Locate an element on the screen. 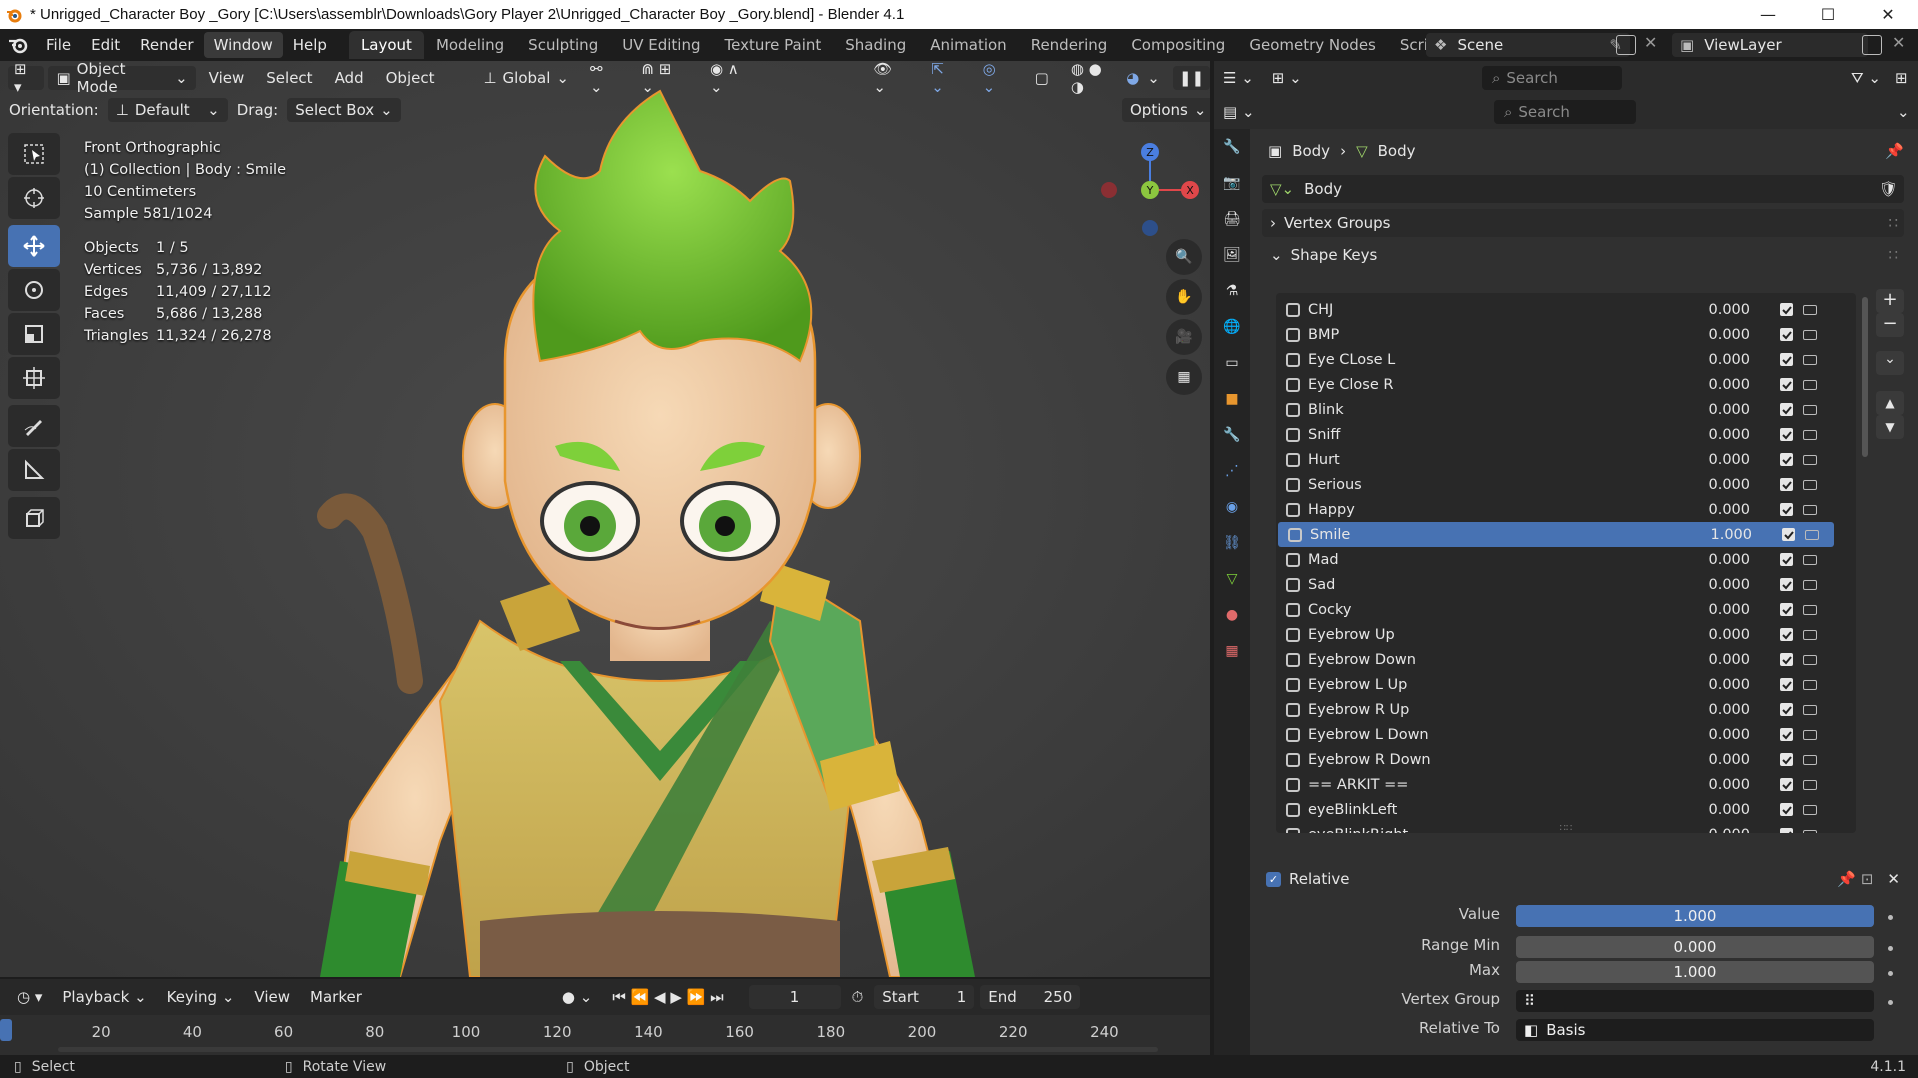  pivot-icon: ⚯ ⌄ is located at coordinates (604, 78).